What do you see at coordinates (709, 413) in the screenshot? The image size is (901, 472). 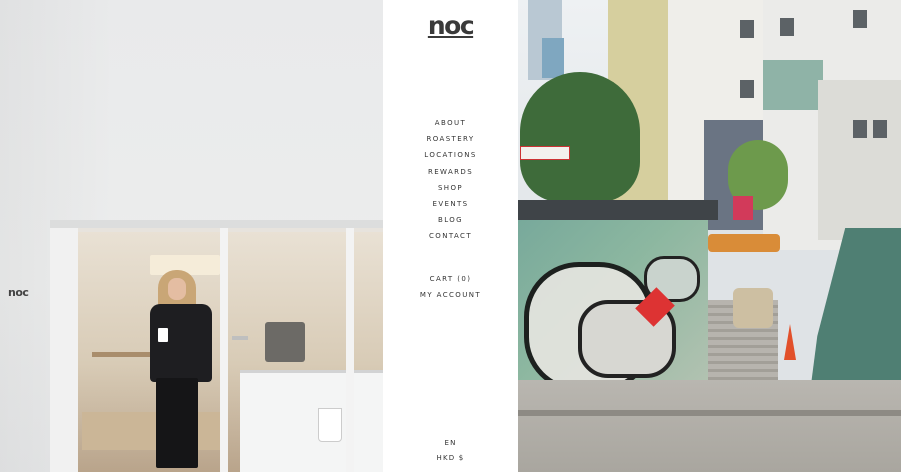 I see `curb` at bounding box center [709, 413].